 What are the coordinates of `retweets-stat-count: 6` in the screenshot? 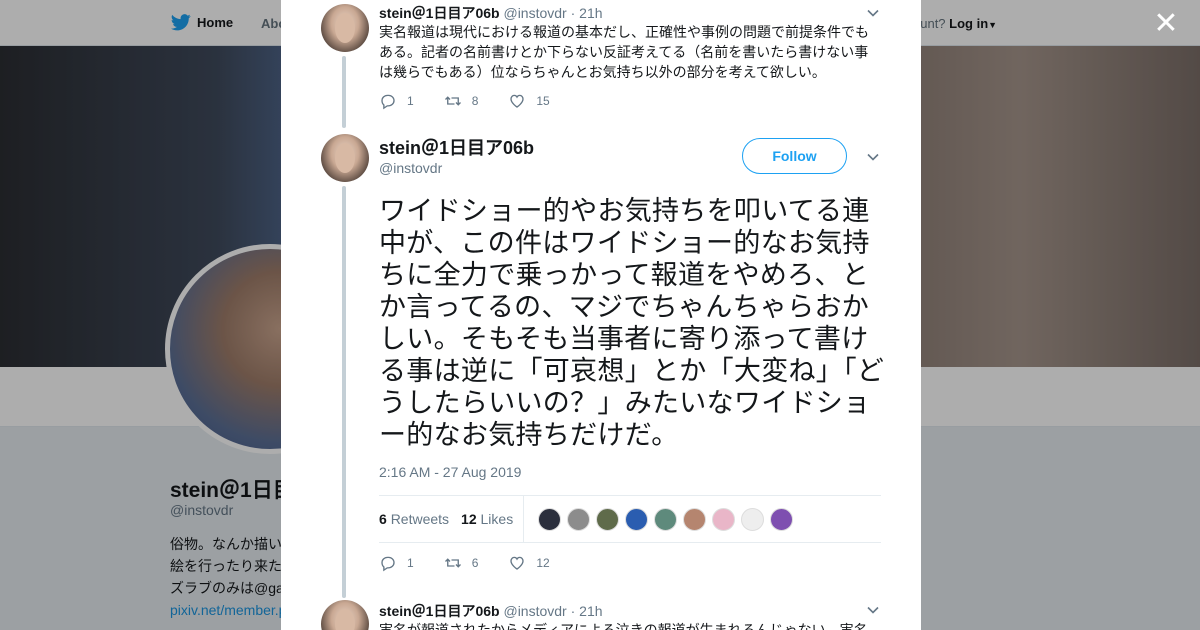 It's located at (383, 519).